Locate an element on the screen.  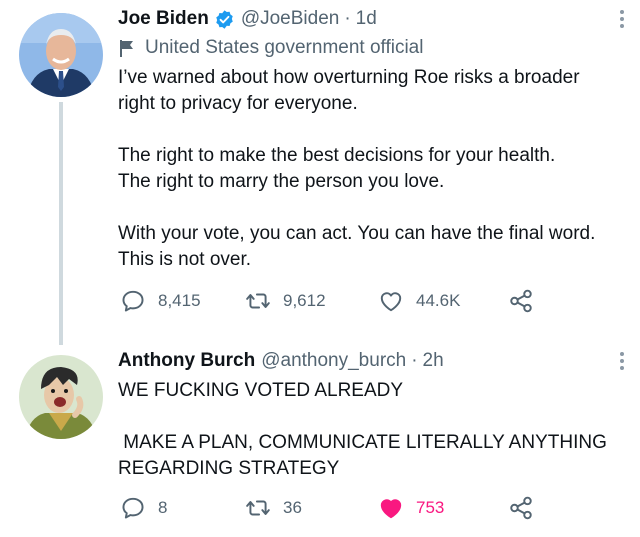
tweet-header: Joe Biden @JoeBiden · 1d is located at coordinates (364, 19).